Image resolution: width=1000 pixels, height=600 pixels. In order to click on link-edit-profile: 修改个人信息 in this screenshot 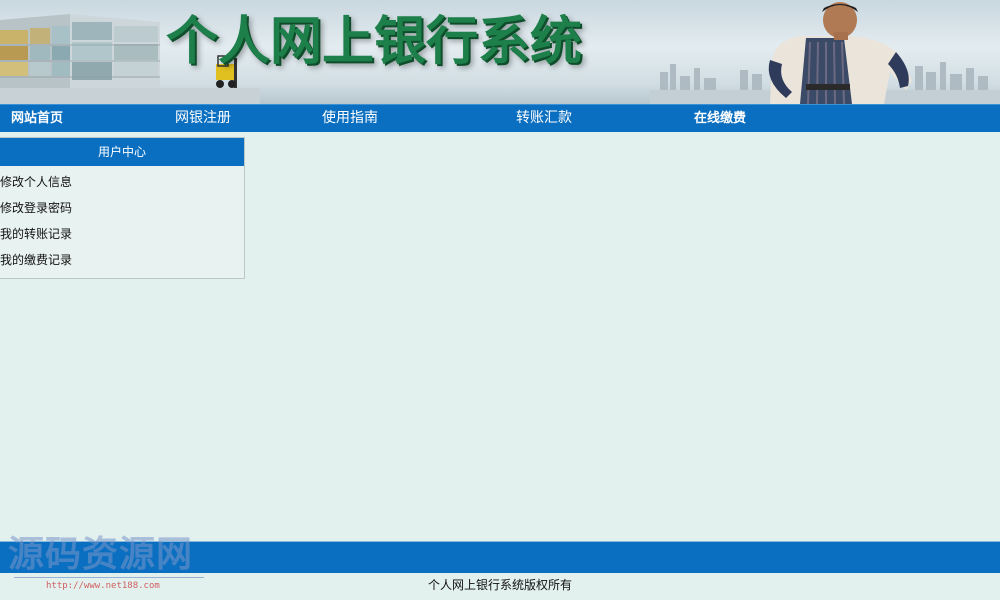, I will do `click(122, 182)`.